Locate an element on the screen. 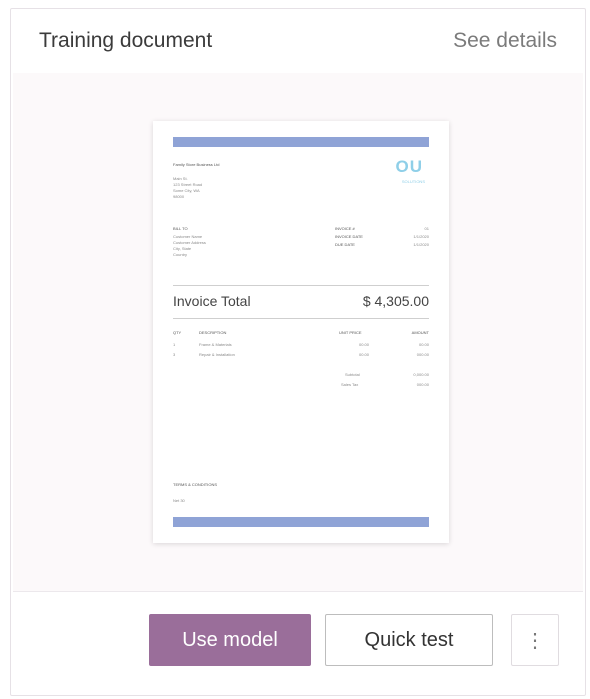 The height and width of the screenshot is (699, 590). see-details-link: See details is located at coordinates (505, 41).